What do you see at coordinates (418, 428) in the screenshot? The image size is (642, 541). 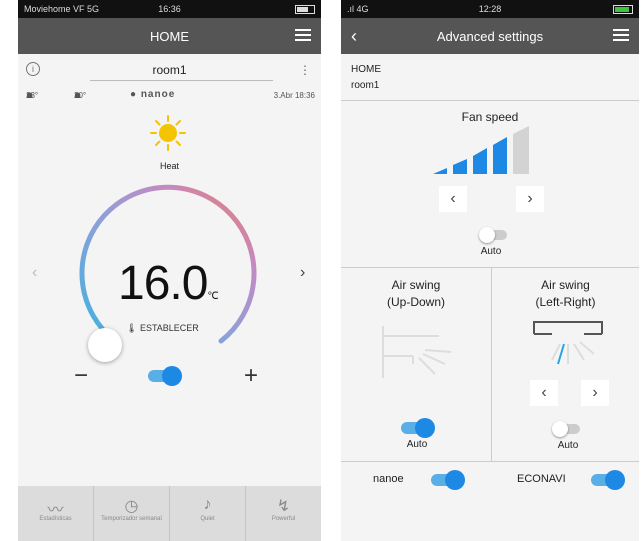 I see `swing-updown-auto-toggle` at bounding box center [418, 428].